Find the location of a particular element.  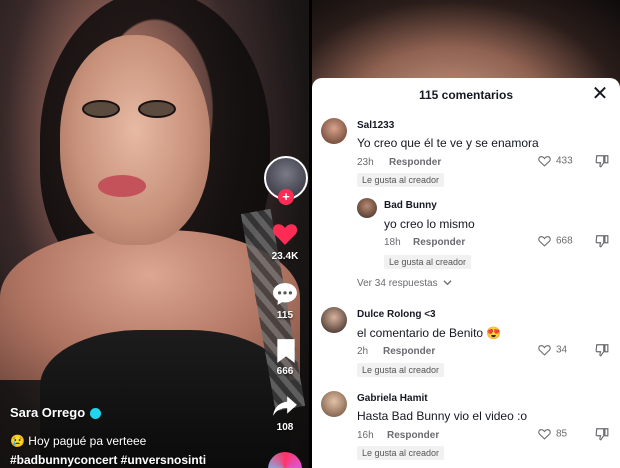

comment-time: 16h is located at coordinates (365, 435).